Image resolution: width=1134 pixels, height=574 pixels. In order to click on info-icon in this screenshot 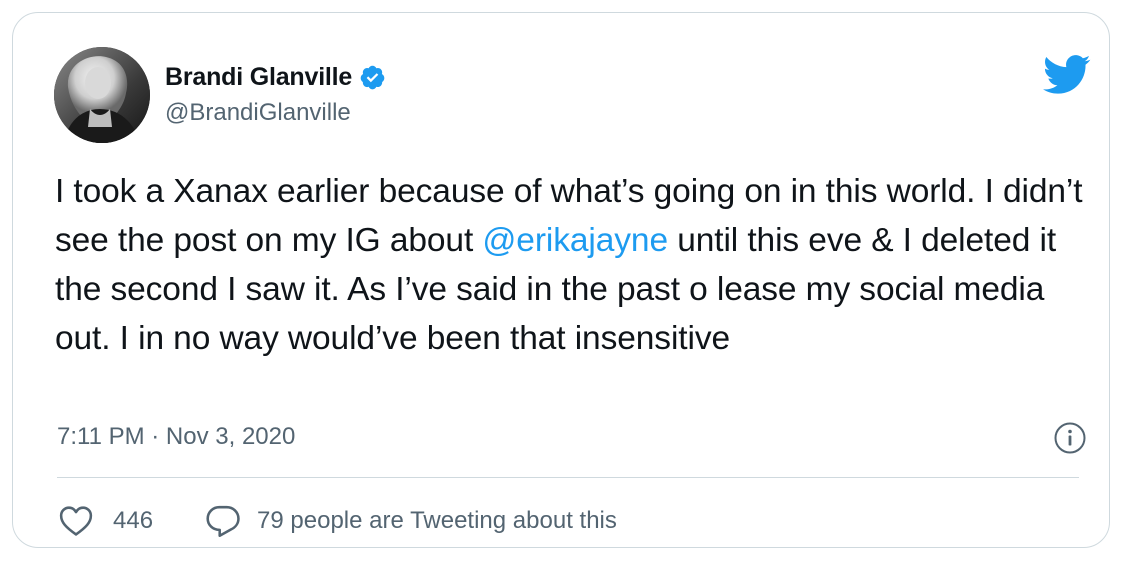, I will do `click(1070, 438)`.